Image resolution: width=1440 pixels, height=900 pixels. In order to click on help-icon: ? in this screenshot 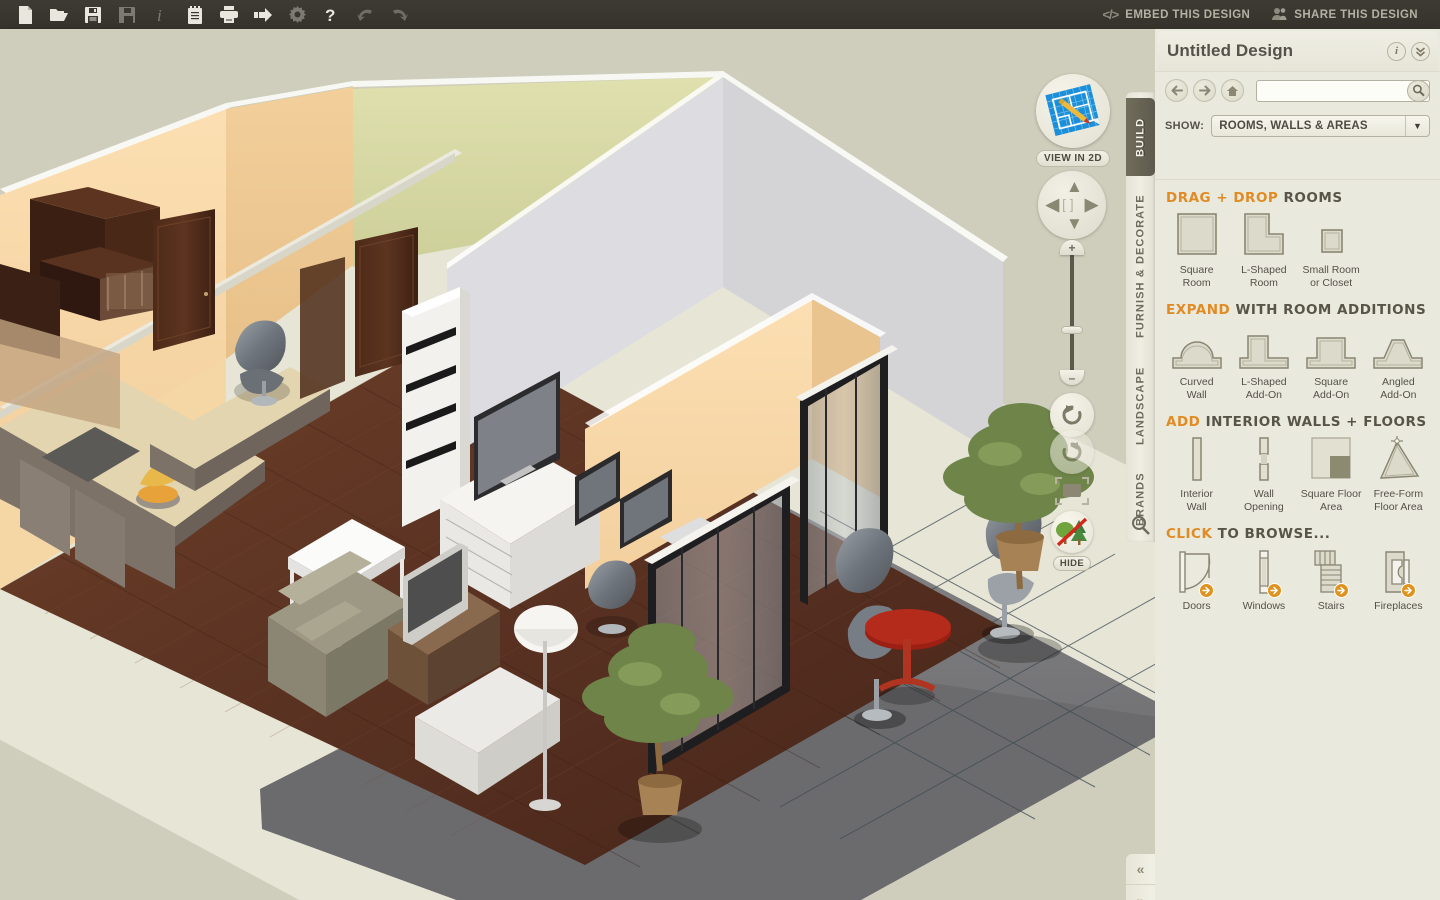, I will do `click(331, 14)`.